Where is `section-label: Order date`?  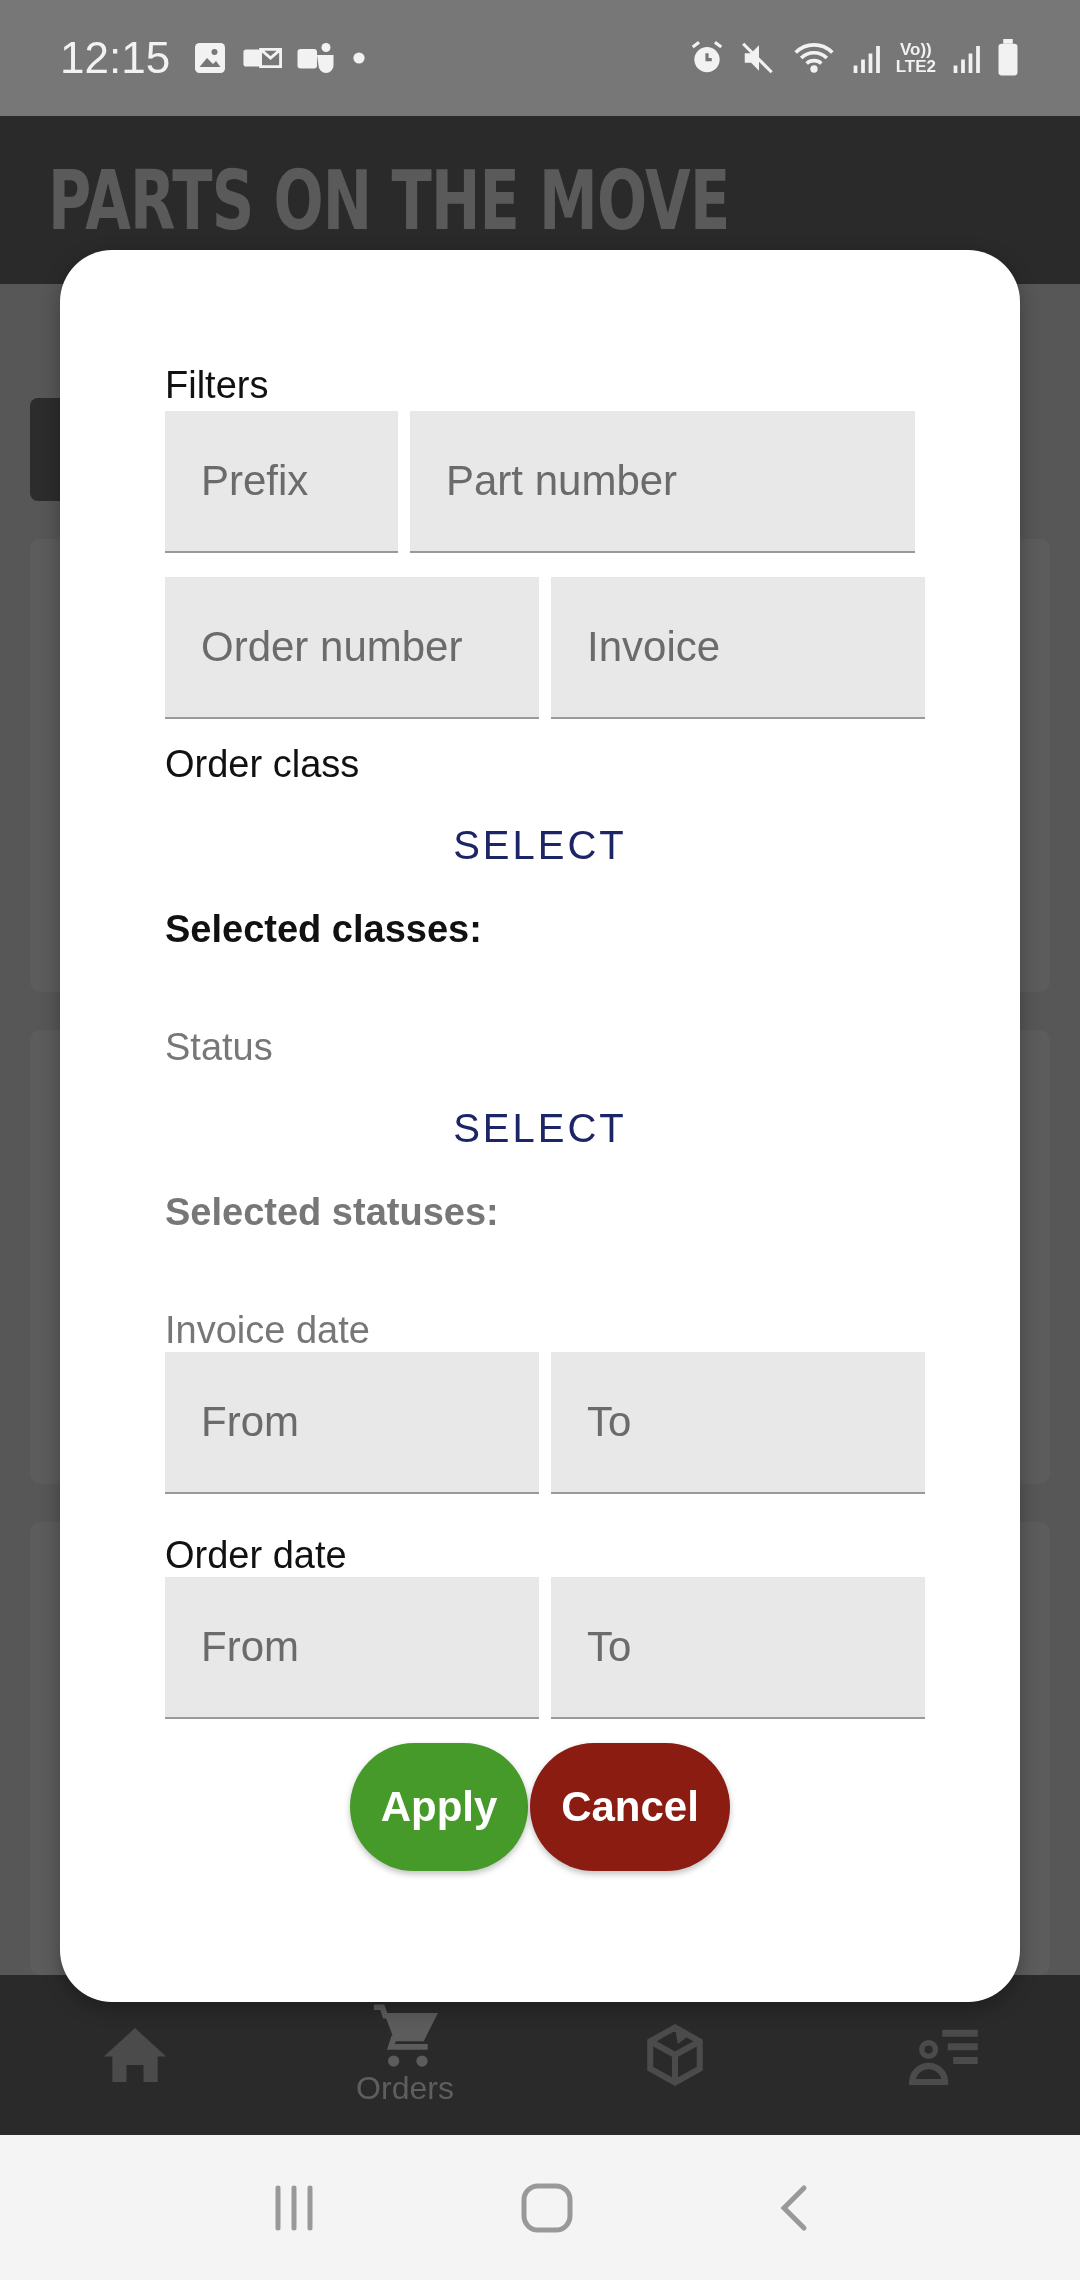 section-label: Order date is located at coordinates (256, 1555).